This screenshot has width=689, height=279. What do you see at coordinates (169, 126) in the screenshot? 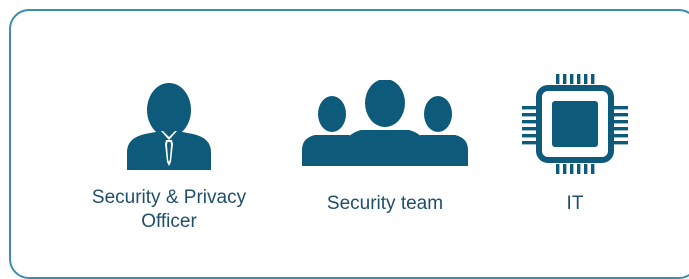
I see `officer-with-tie-icon` at bounding box center [169, 126].